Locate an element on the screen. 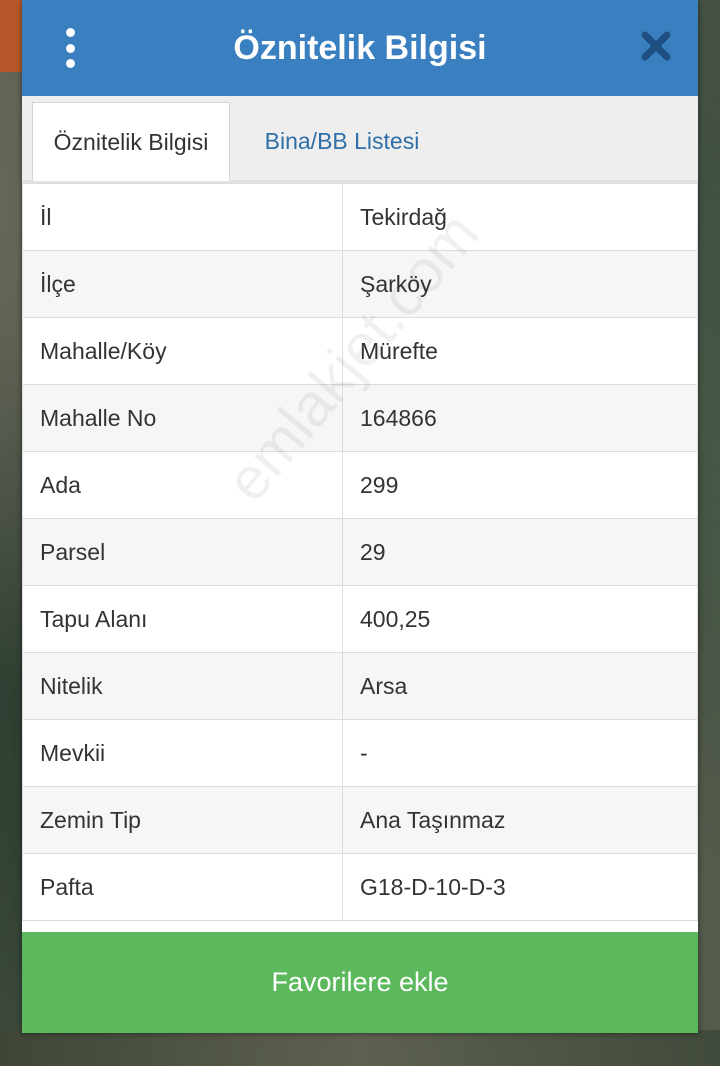 The width and height of the screenshot is (720, 1066). attribute-value: Arsa is located at coordinates (520, 686).